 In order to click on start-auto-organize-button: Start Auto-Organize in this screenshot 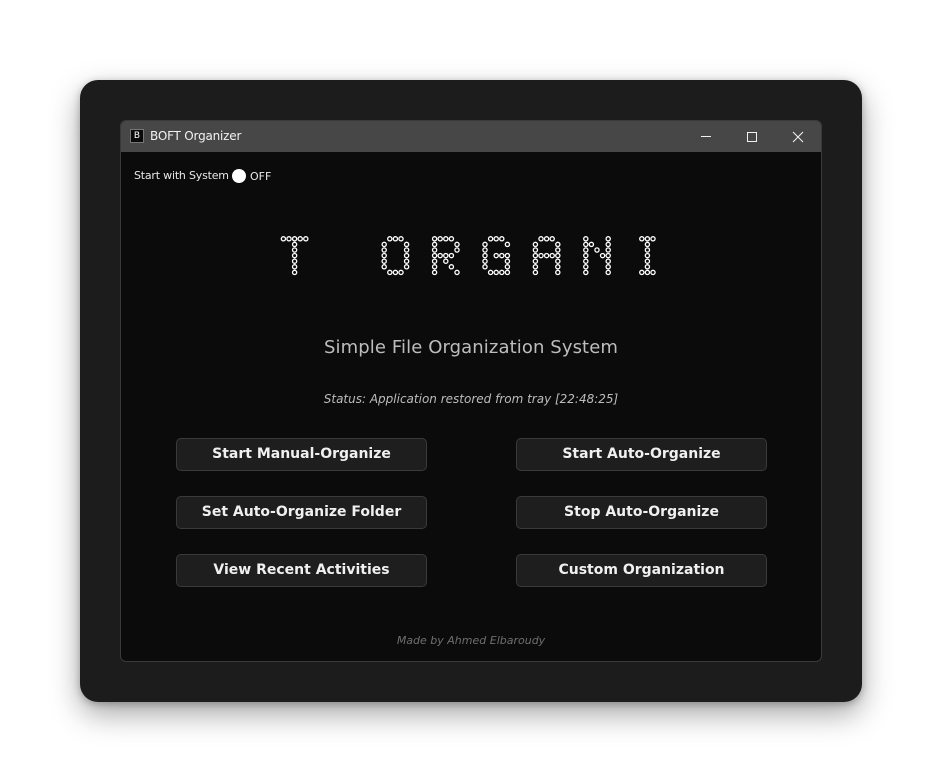, I will do `click(641, 454)`.